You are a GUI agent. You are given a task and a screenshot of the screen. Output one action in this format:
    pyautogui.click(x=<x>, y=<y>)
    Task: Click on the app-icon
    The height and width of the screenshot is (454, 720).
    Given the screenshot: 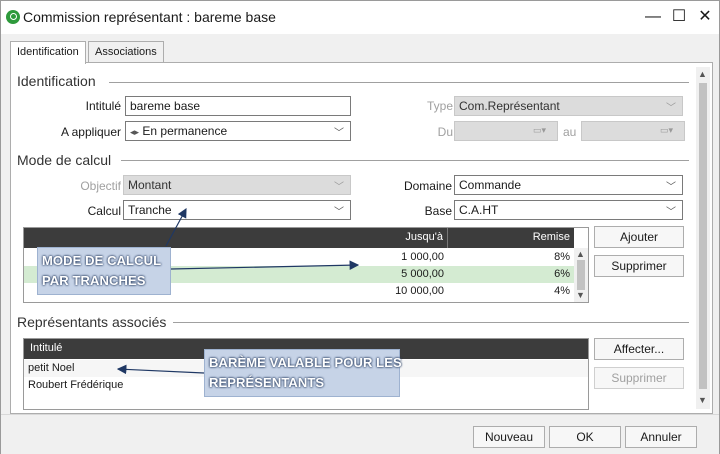 What is the action you would take?
    pyautogui.click(x=13, y=17)
    